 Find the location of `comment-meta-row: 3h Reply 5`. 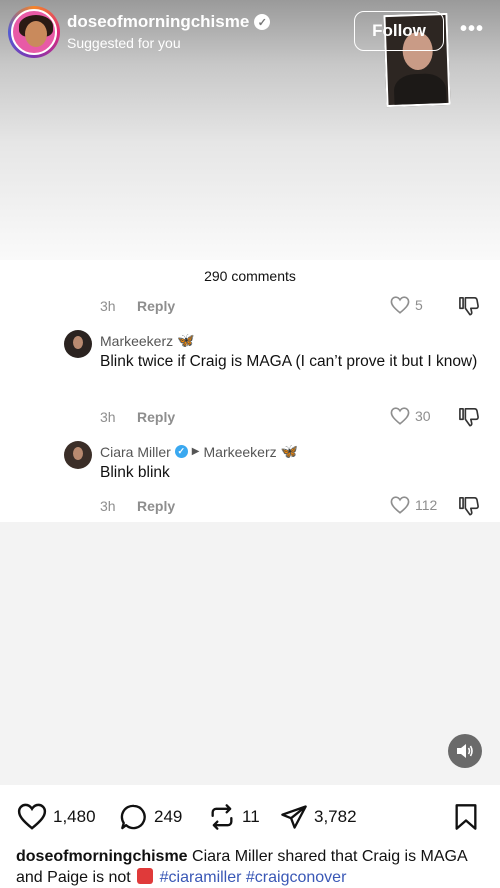

comment-meta-row: 3h Reply 5 is located at coordinates (295, 306).